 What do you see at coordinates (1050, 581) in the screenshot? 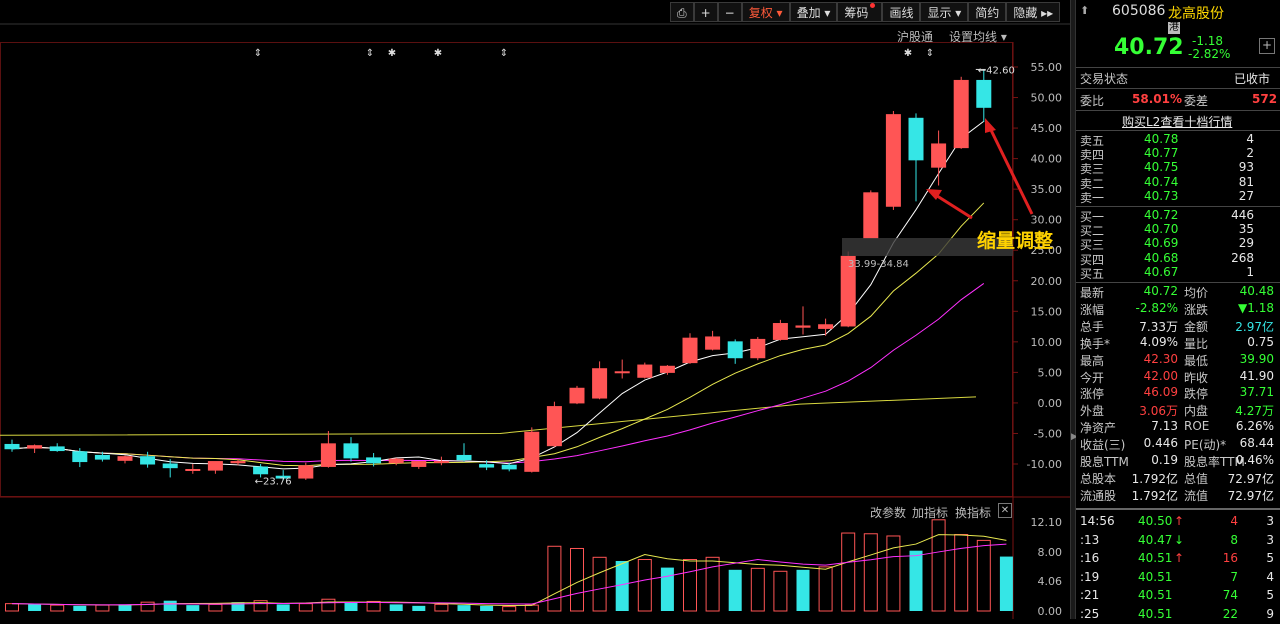
I see `volume-tick-label: 4.06` at bounding box center [1050, 581].